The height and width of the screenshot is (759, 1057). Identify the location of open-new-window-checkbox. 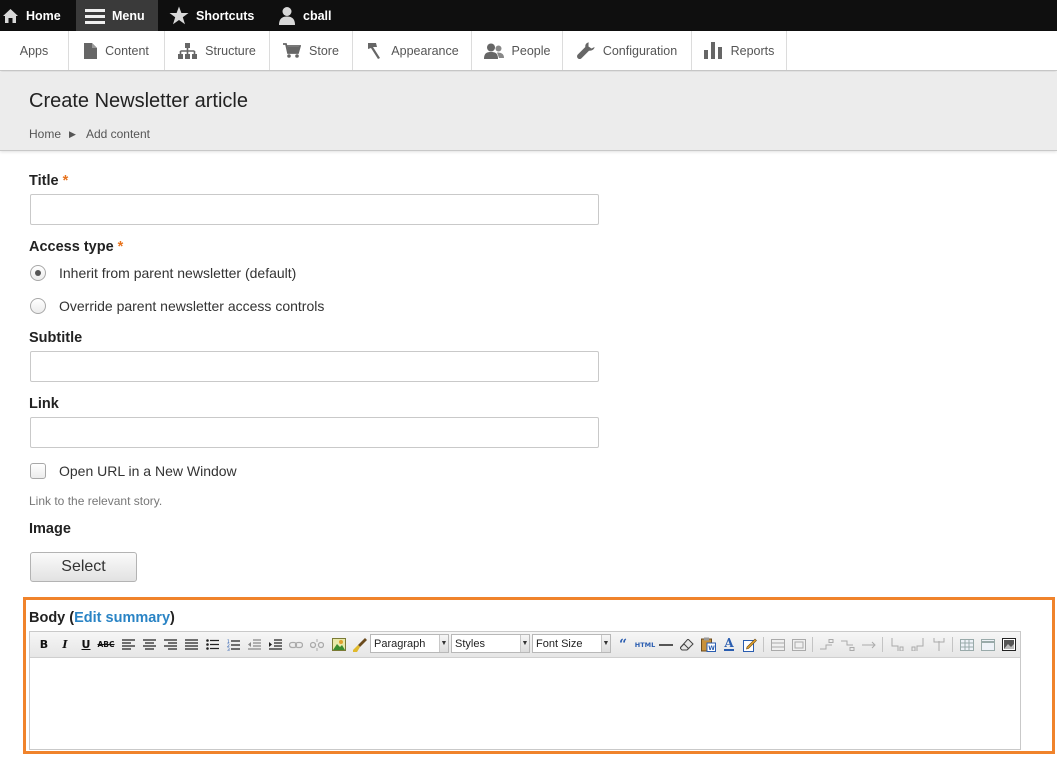
(38, 471).